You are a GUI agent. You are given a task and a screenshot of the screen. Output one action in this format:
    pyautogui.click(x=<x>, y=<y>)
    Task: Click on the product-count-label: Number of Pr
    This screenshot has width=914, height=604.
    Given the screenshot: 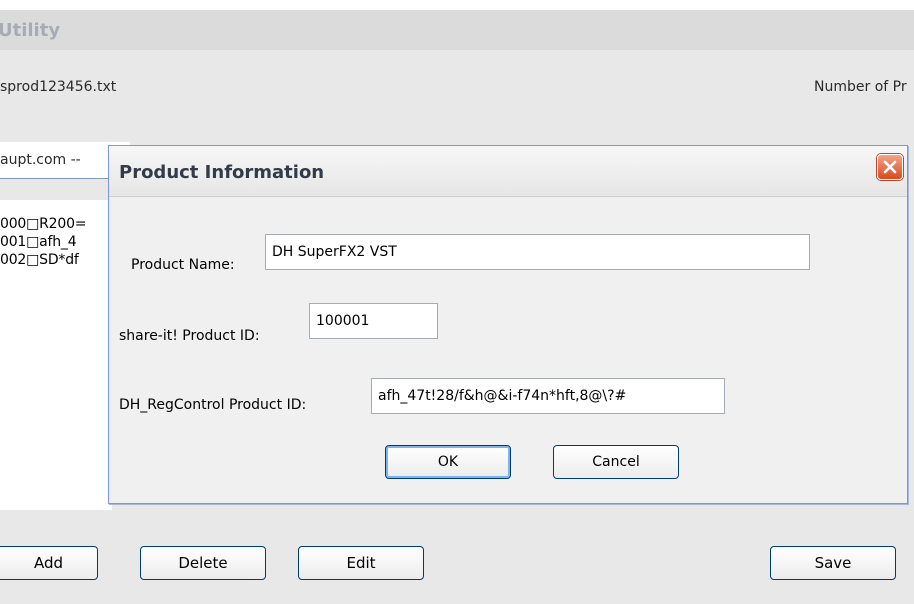 What is the action you would take?
    pyautogui.click(x=860, y=87)
    